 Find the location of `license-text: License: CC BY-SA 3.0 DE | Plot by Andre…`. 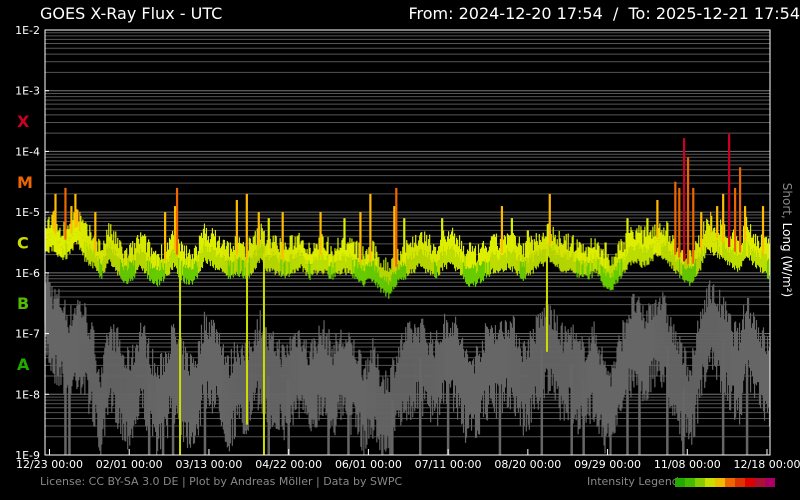

license-text: License: CC BY-SA 3.0 DE | Plot by Andre… is located at coordinates (221, 481).